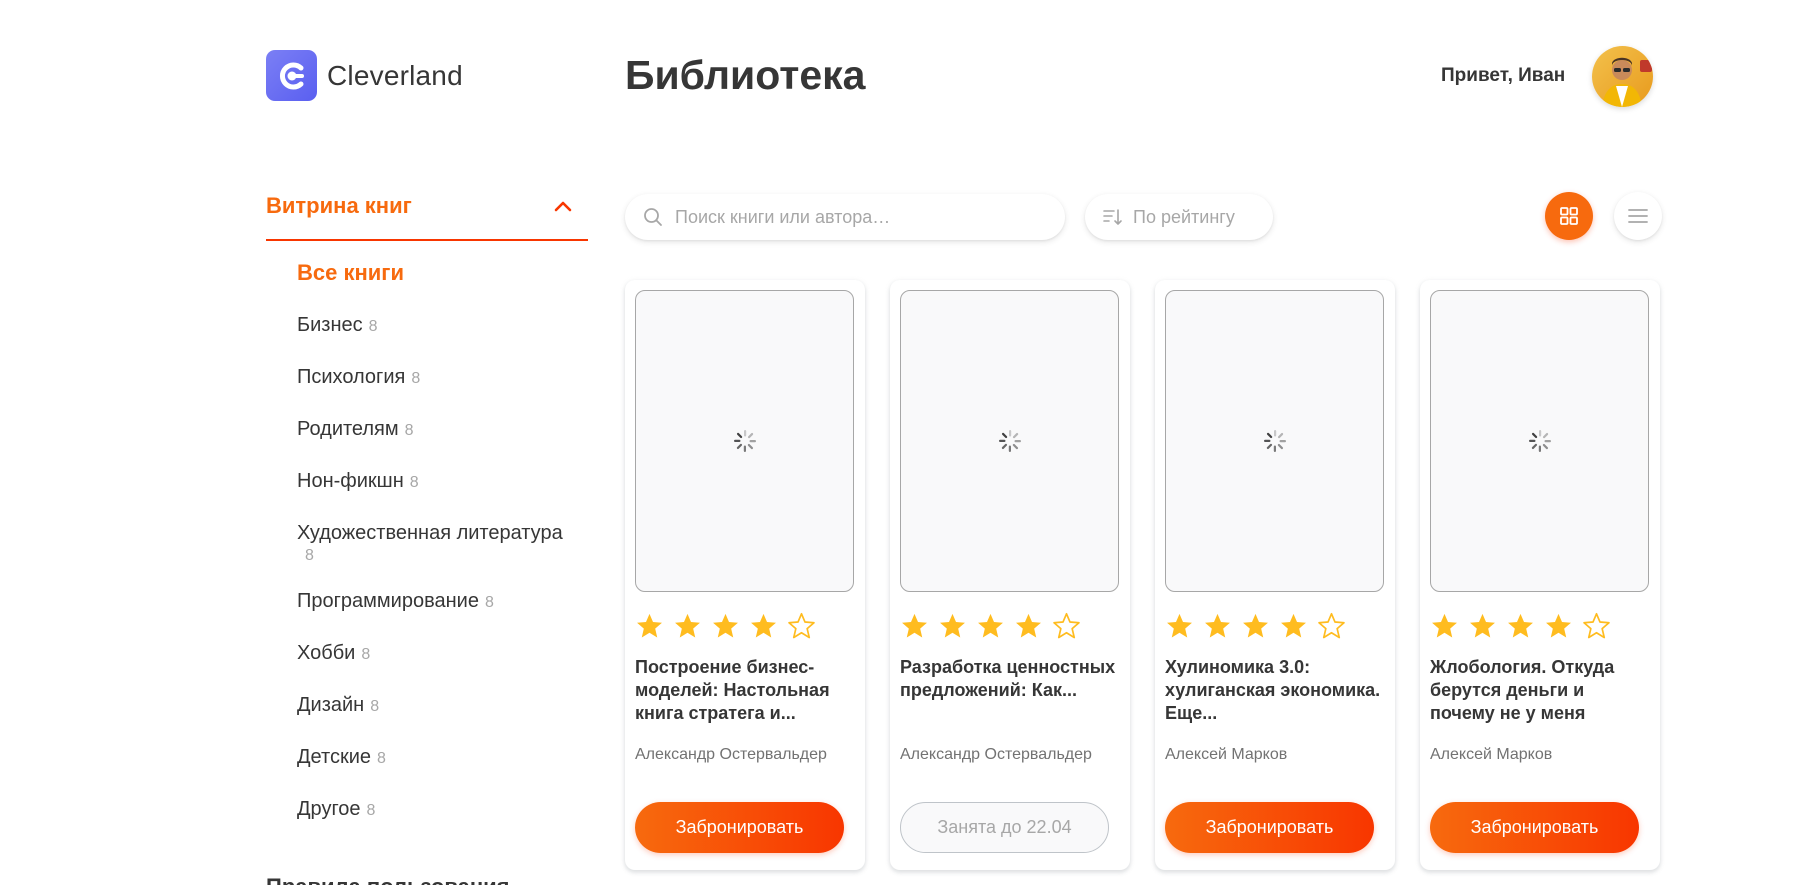 The width and height of the screenshot is (1800, 885). Describe the element at coordinates (745, 75) in the screenshot. I see `page-title: Библиотека` at that location.